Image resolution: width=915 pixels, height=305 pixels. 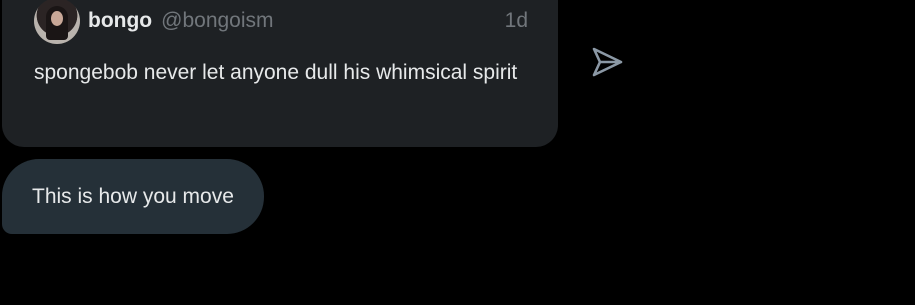 I want to click on user-handle: @bongoism, so click(x=217, y=21).